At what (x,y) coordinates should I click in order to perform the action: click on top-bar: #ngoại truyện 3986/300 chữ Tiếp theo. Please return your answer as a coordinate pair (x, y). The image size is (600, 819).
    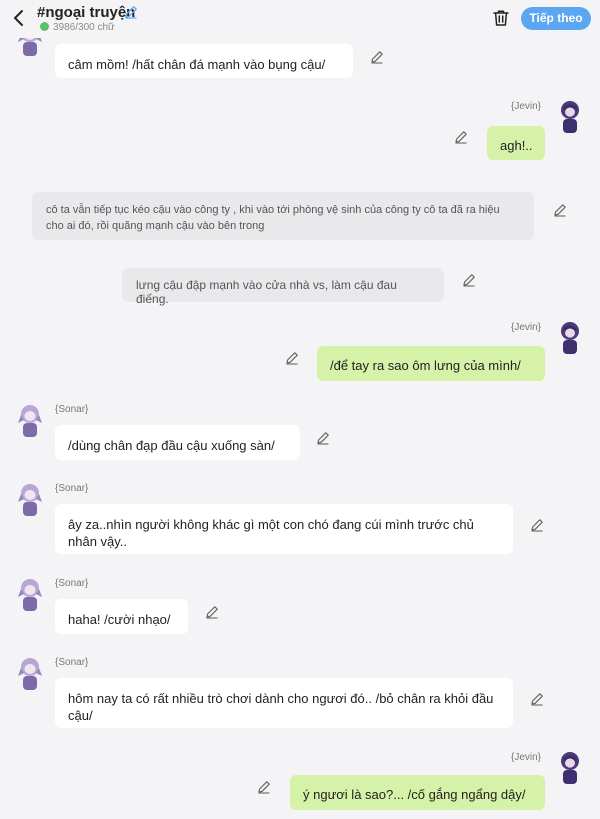
    Looking at the image, I should click on (300, 19).